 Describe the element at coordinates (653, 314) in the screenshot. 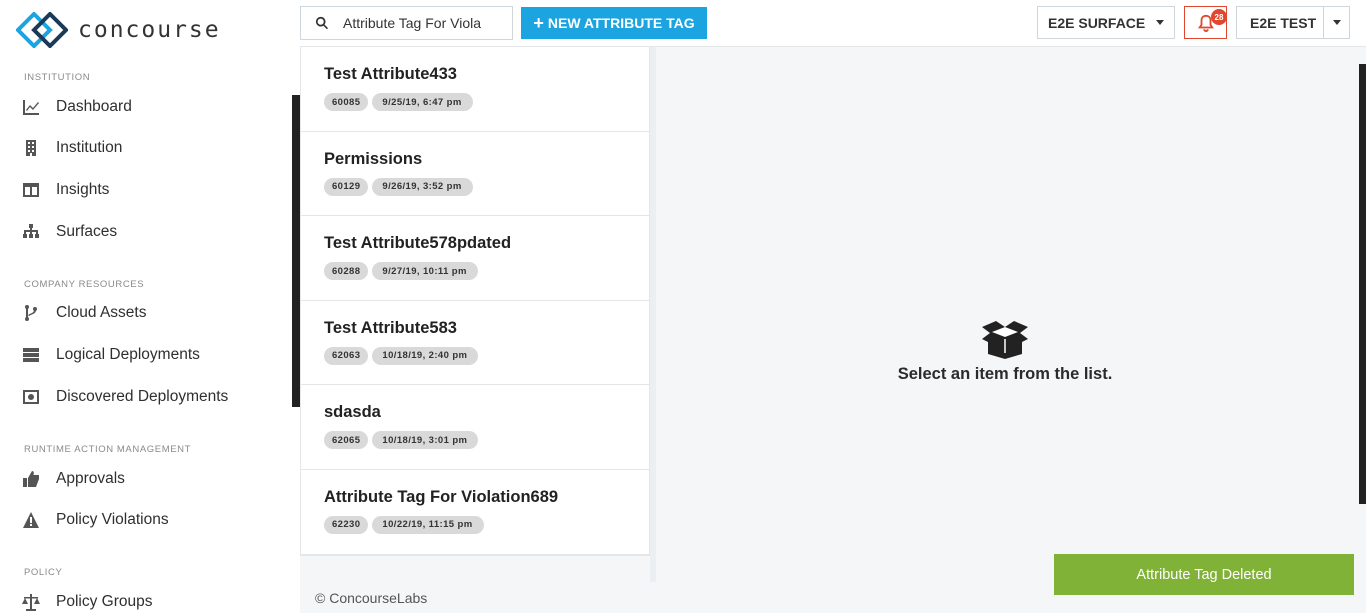

I see `panel-divider` at that location.